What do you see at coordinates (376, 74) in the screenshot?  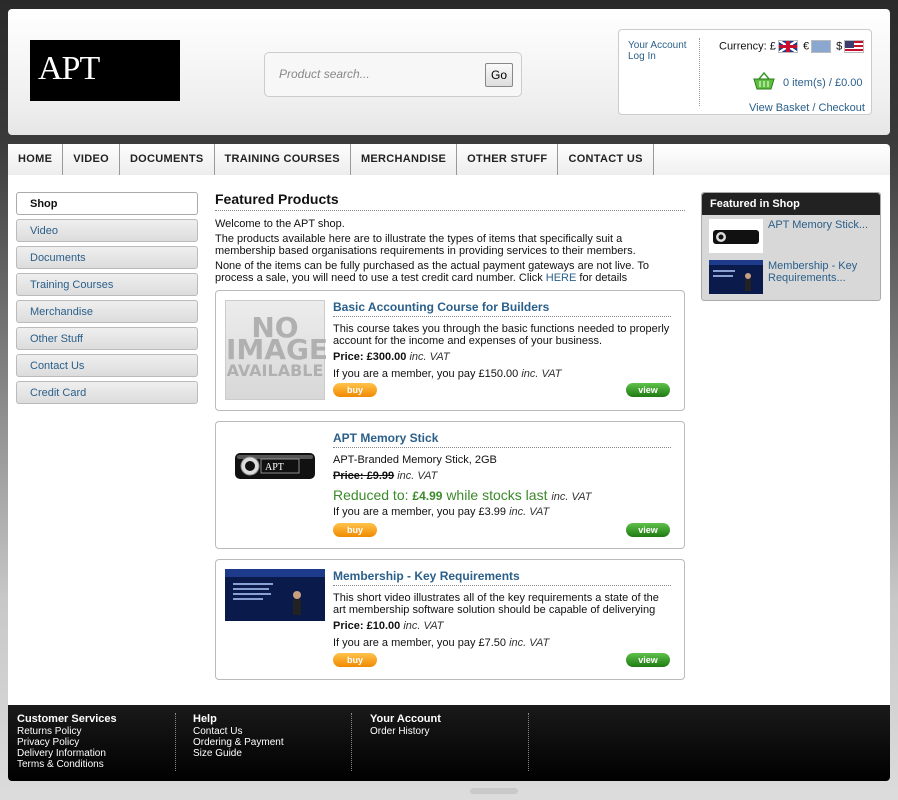 I see `product-search-input` at bounding box center [376, 74].